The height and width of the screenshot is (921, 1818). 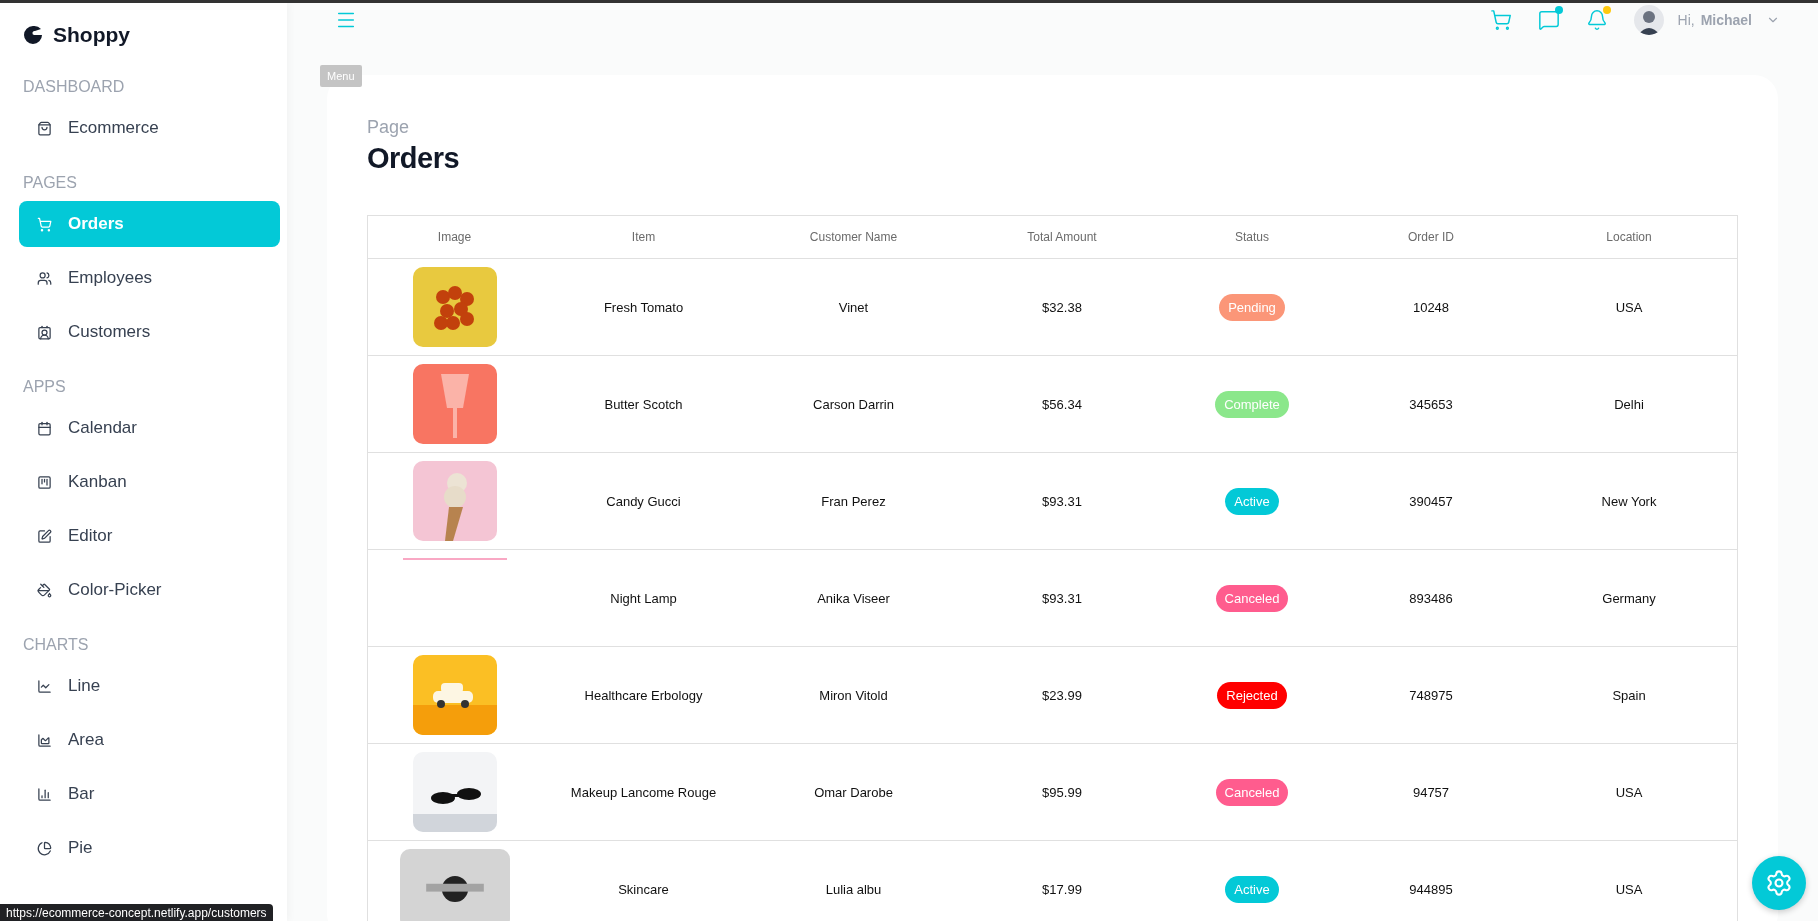 I want to click on table-cell: $95.99, so click(x=1062, y=792).